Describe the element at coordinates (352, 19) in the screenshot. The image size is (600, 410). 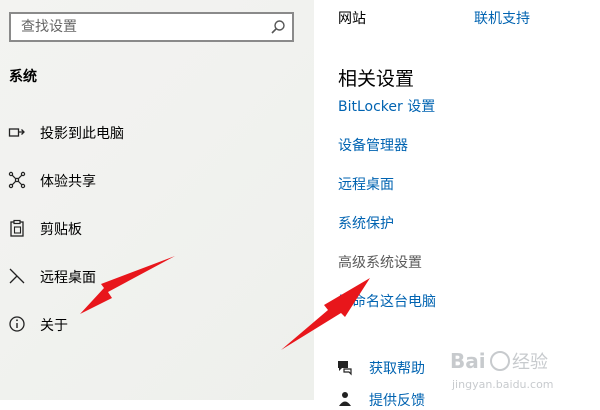
I see `website-label: 网站` at that location.